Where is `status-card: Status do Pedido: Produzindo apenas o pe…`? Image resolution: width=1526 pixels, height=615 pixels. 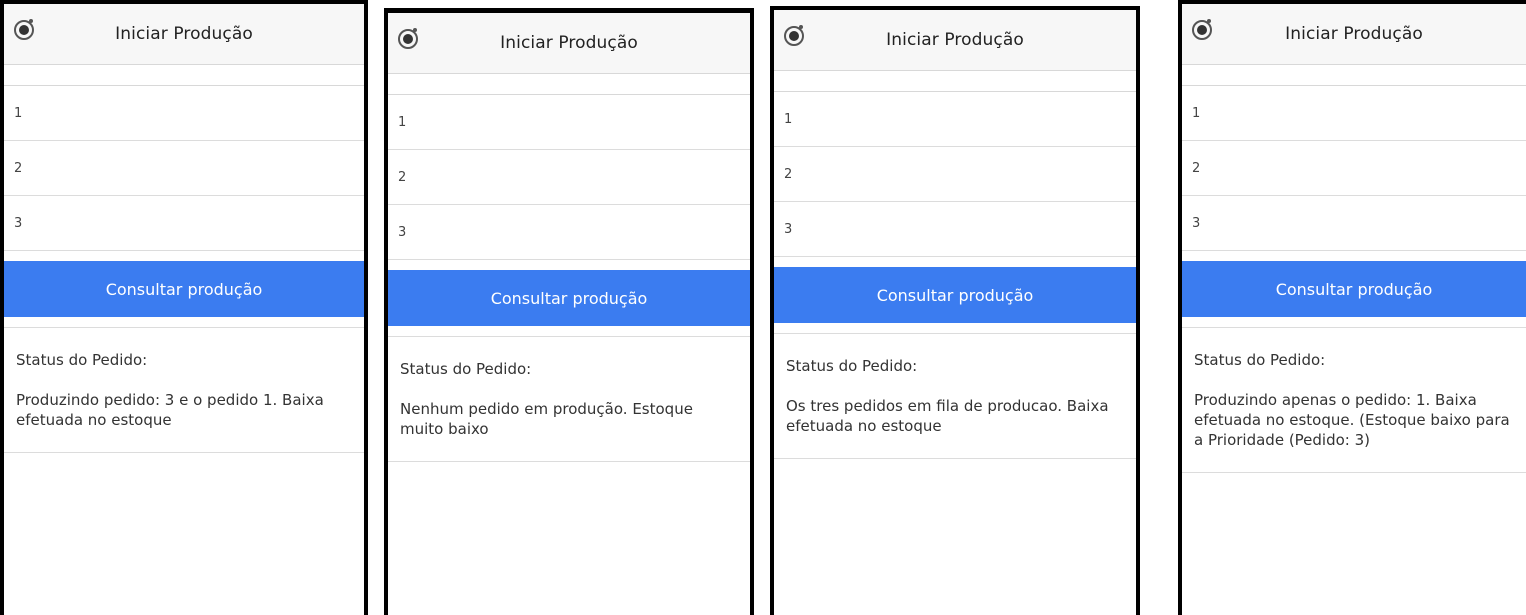 status-card: Status do Pedido: Produzindo apenas o pe… is located at coordinates (1354, 400).